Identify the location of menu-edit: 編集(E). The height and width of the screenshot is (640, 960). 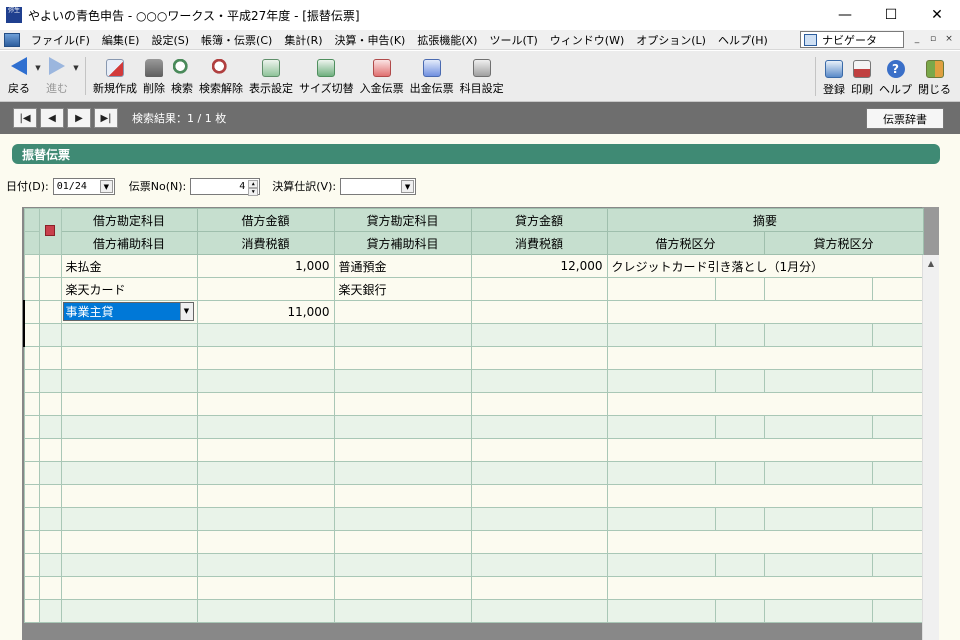
(122, 40).